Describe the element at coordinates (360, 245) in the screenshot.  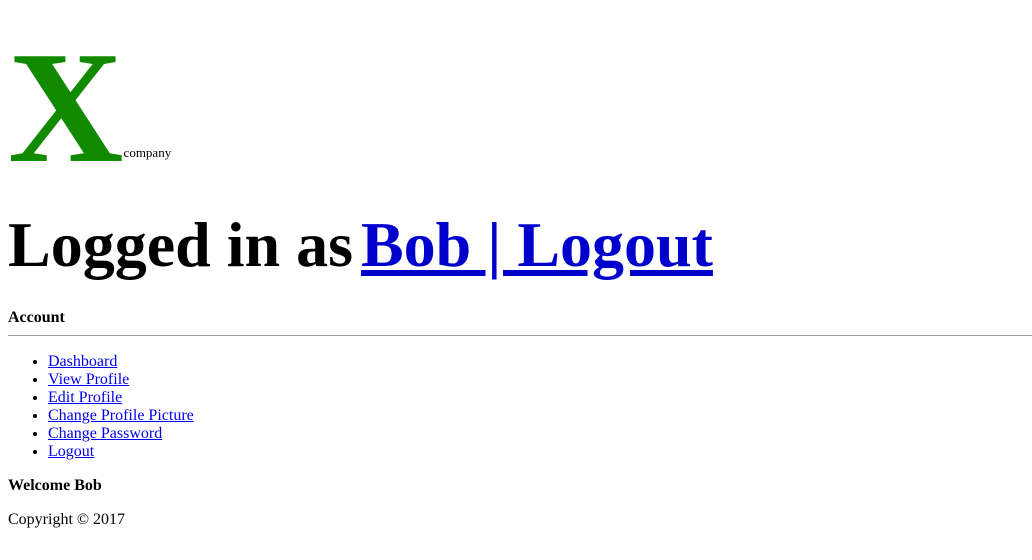
I see `logged-in-heading: Logged in as Bob | Logout` at that location.